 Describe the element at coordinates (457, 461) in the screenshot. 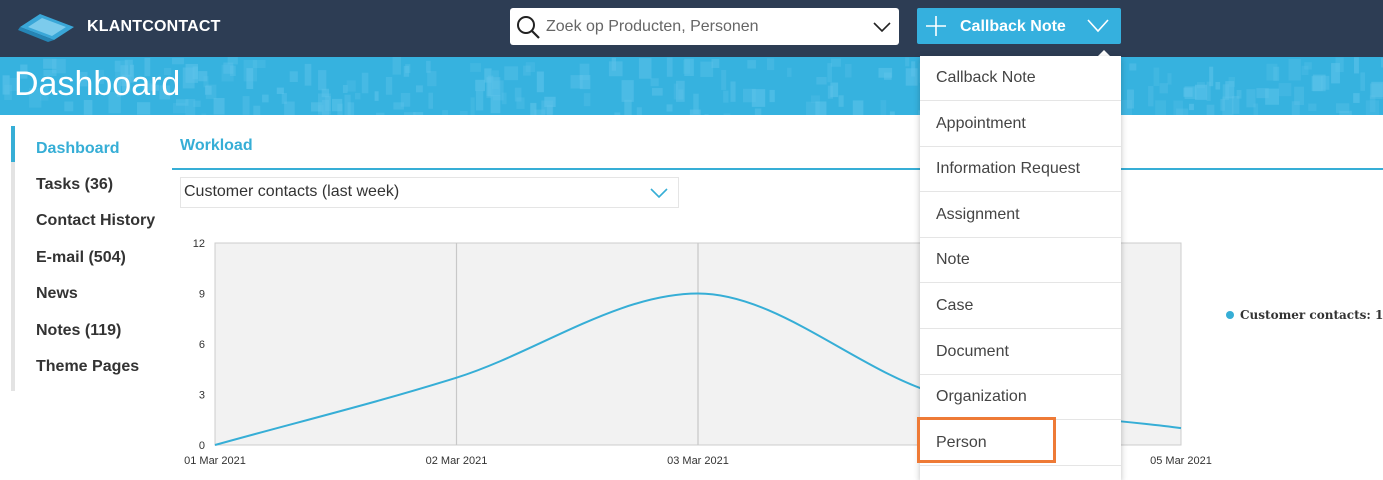

I see `x-tick-label: 02 Mar 2021` at that location.